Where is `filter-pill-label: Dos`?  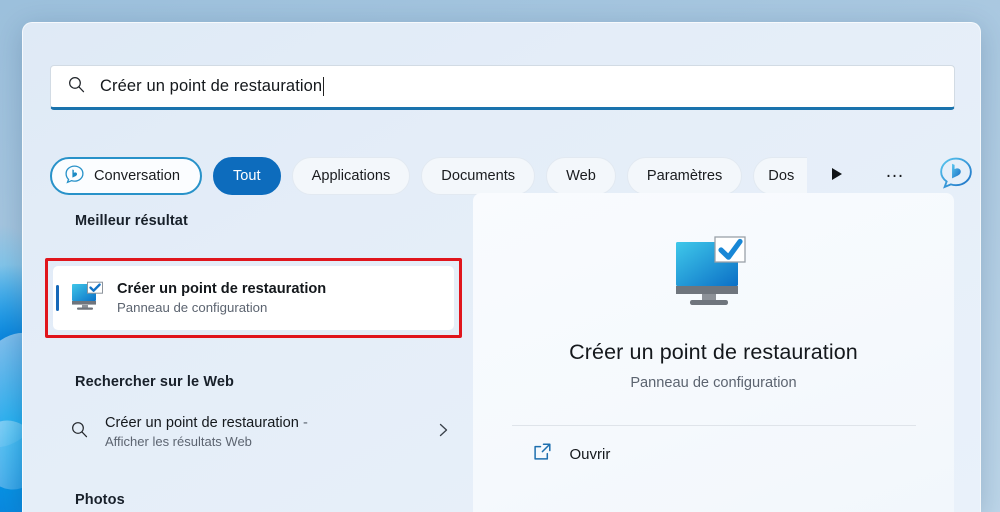
filter-pill-label: Dos is located at coordinates (781, 176).